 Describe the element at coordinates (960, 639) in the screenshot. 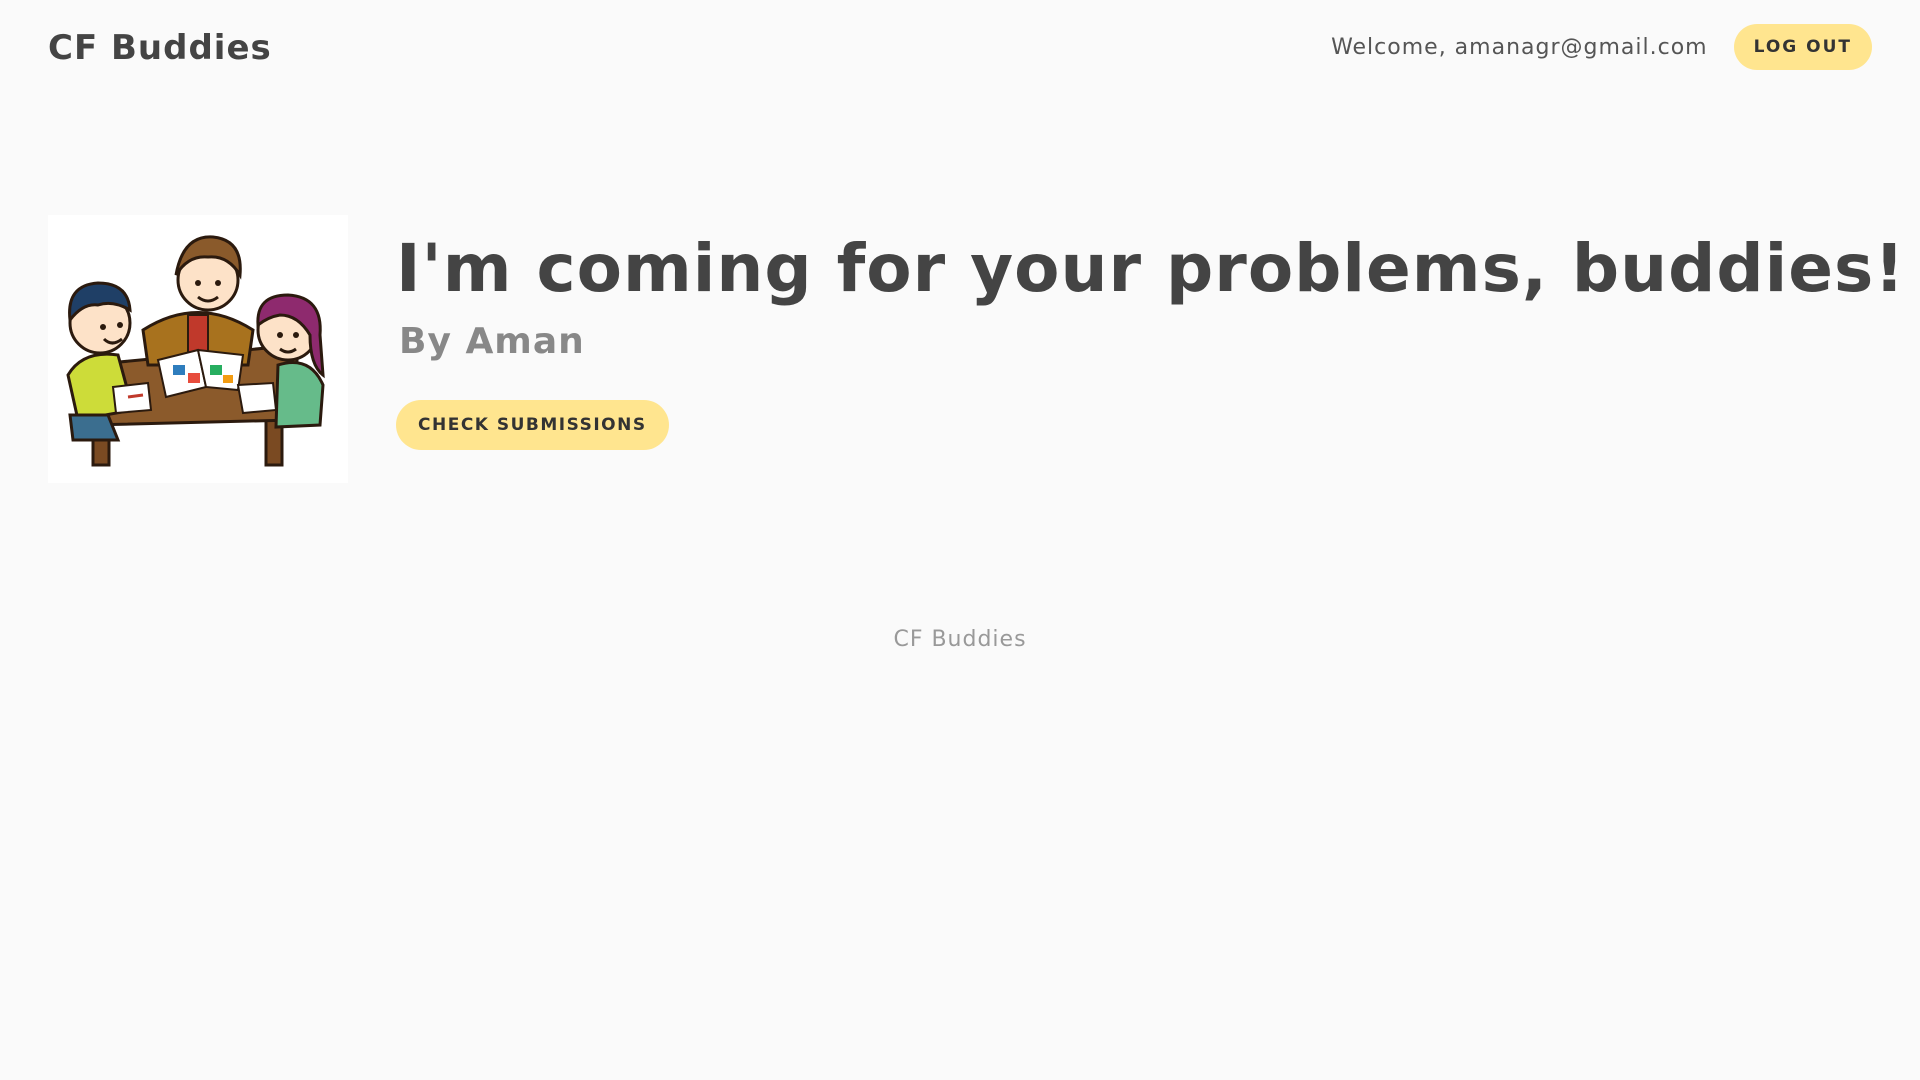

I see `footer-text: CF Buddies` at that location.